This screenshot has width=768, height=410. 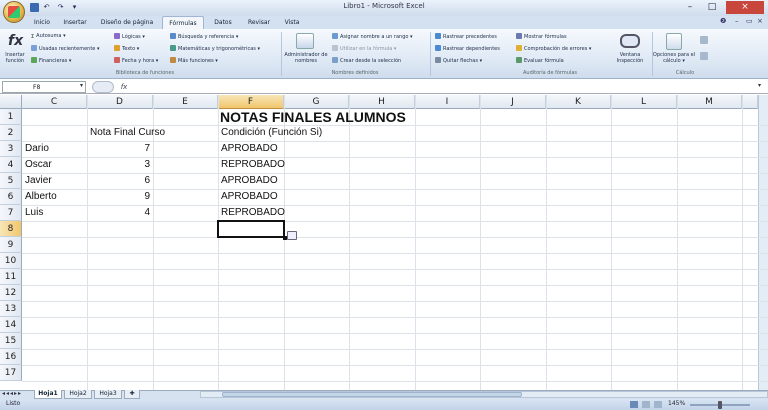 I want to click on more-functions-button: Más funciones ▾, so click(x=194, y=61).